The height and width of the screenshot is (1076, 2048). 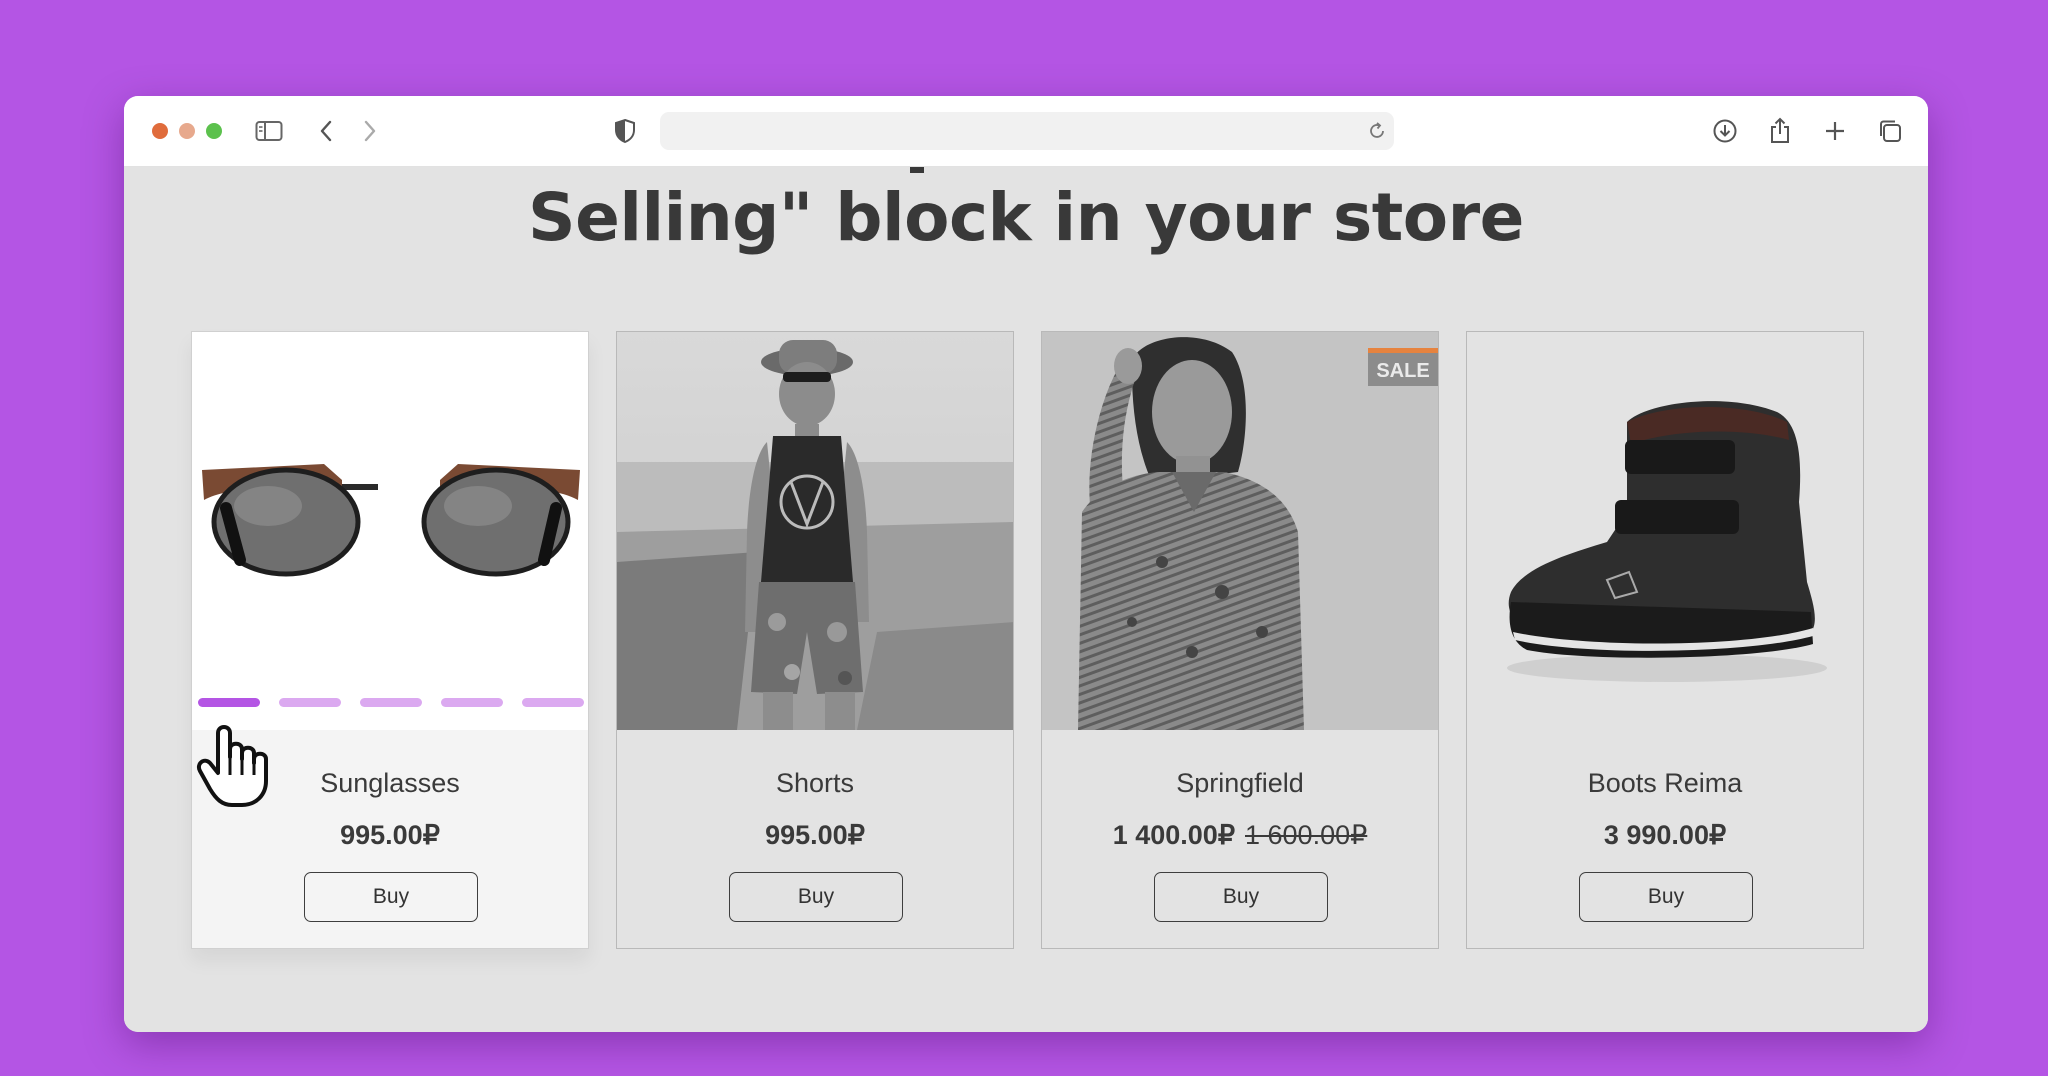 What do you see at coordinates (1725, 131) in the screenshot?
I see `download-icon` at bounding box center [1725, 131].